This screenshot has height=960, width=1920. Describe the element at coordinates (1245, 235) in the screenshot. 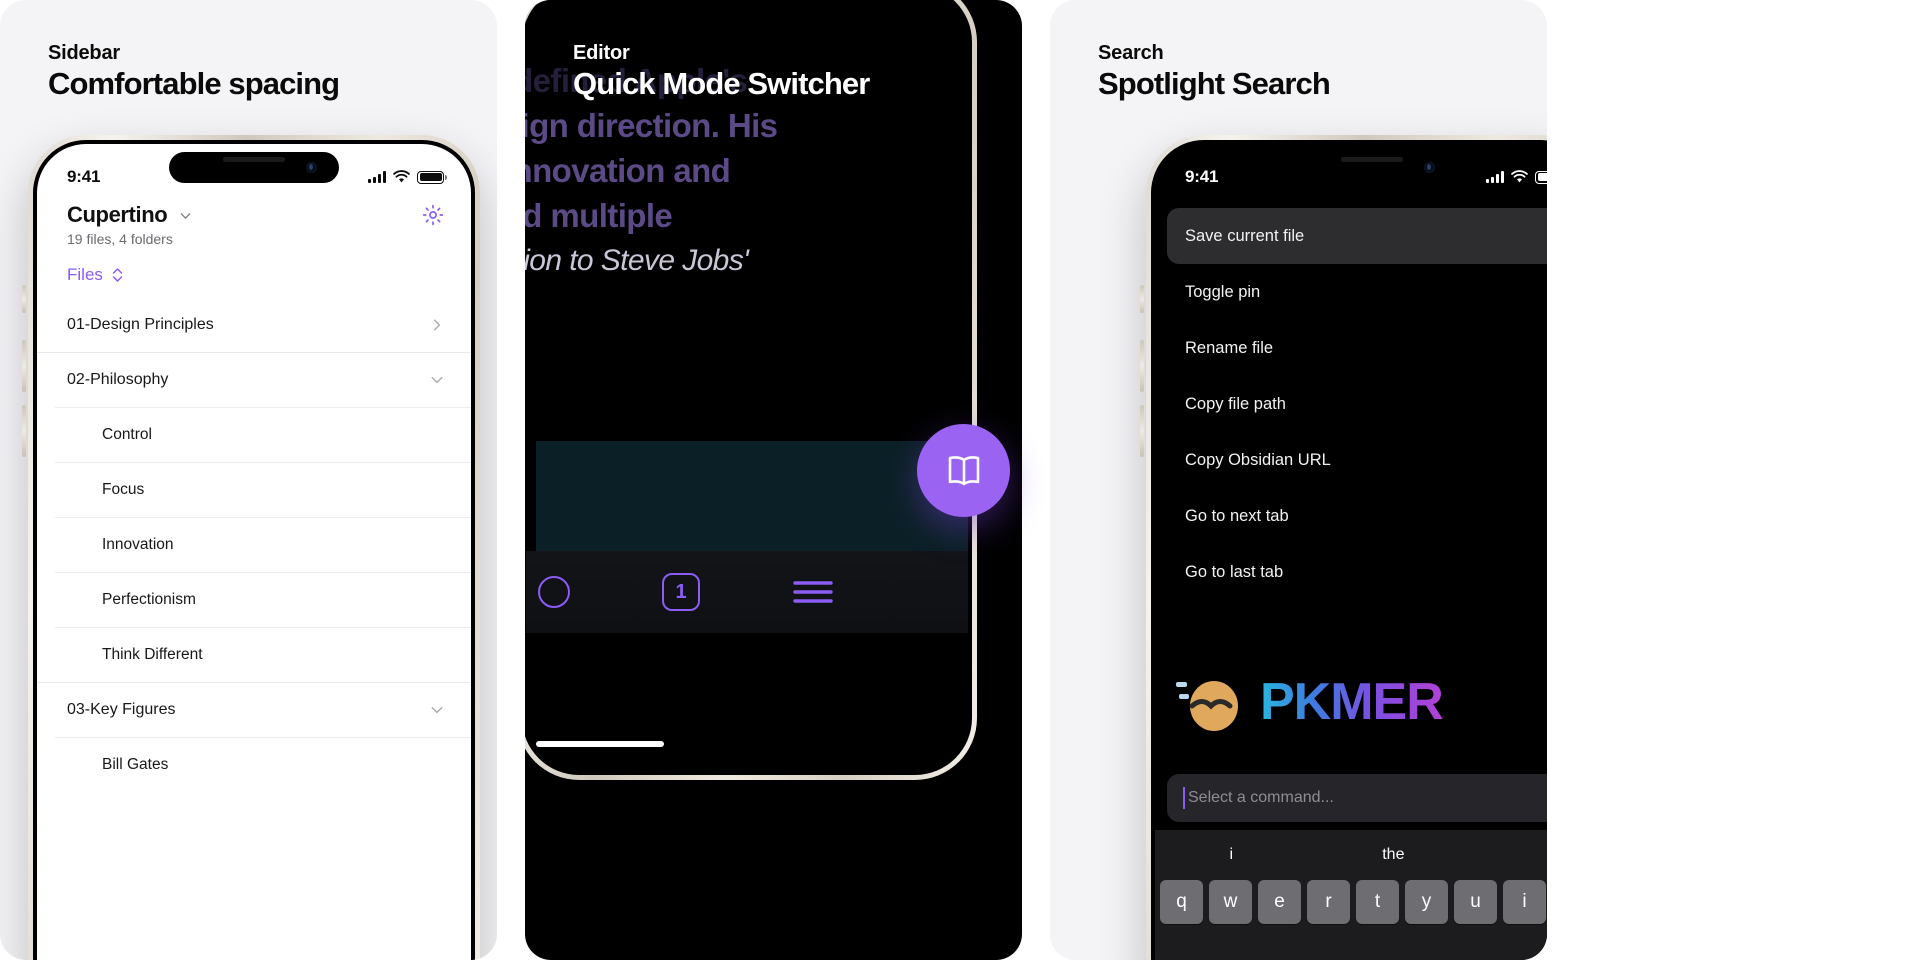

I see `command-label: Save current file` at that location.